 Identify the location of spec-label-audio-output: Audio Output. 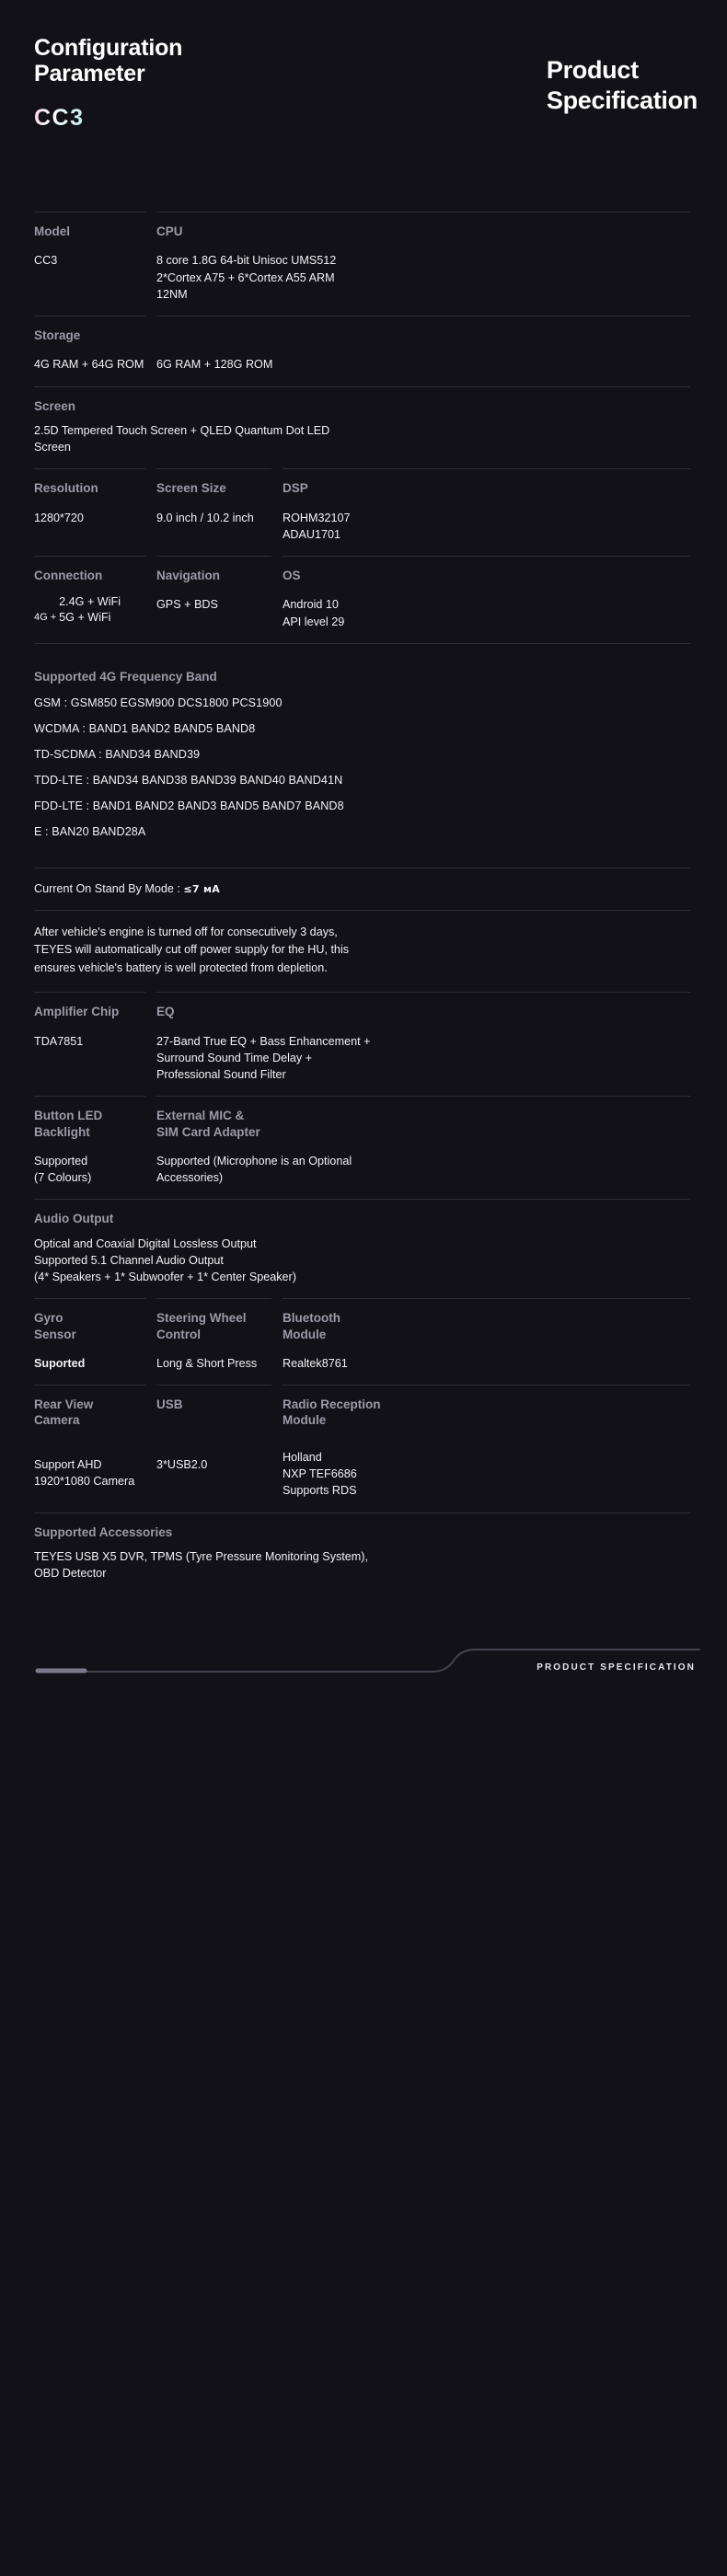
(74, 1219).